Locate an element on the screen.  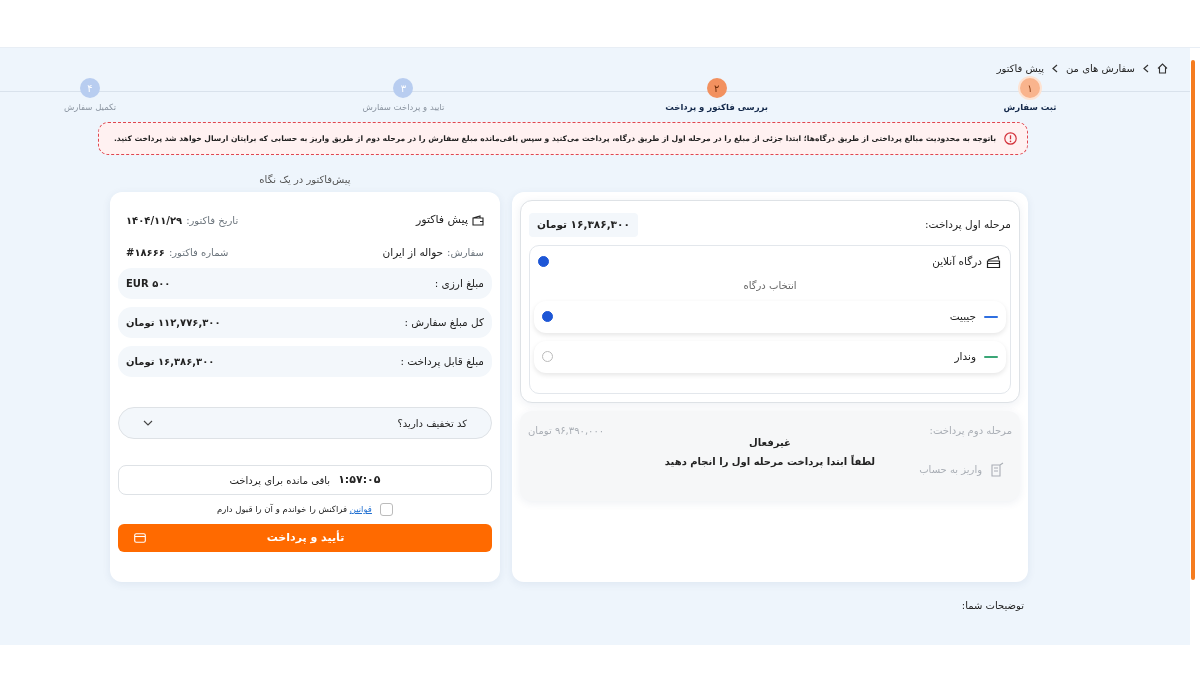
amount-label: مبلغ قابل پرداخت : is located at coordinates (442, 361).